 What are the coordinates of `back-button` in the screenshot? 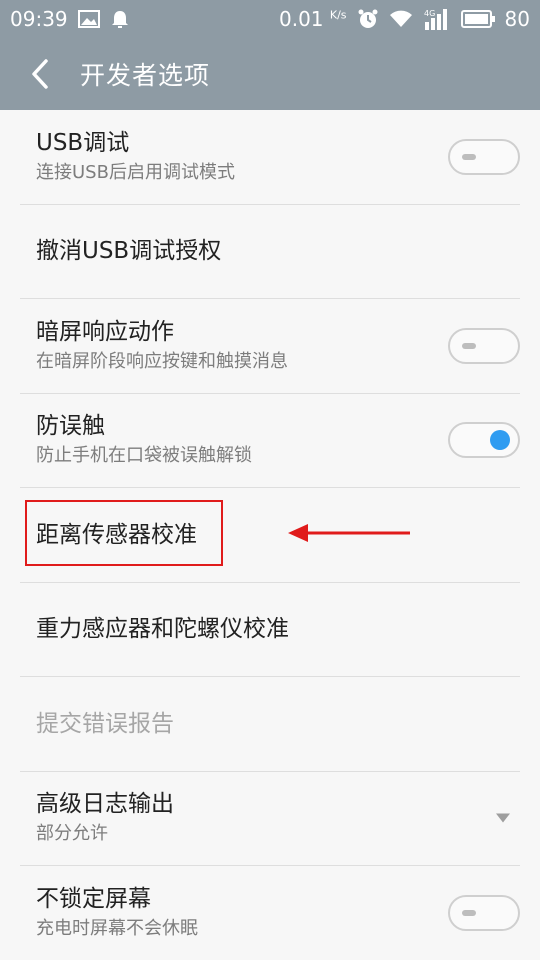 It's located at (40, 74).